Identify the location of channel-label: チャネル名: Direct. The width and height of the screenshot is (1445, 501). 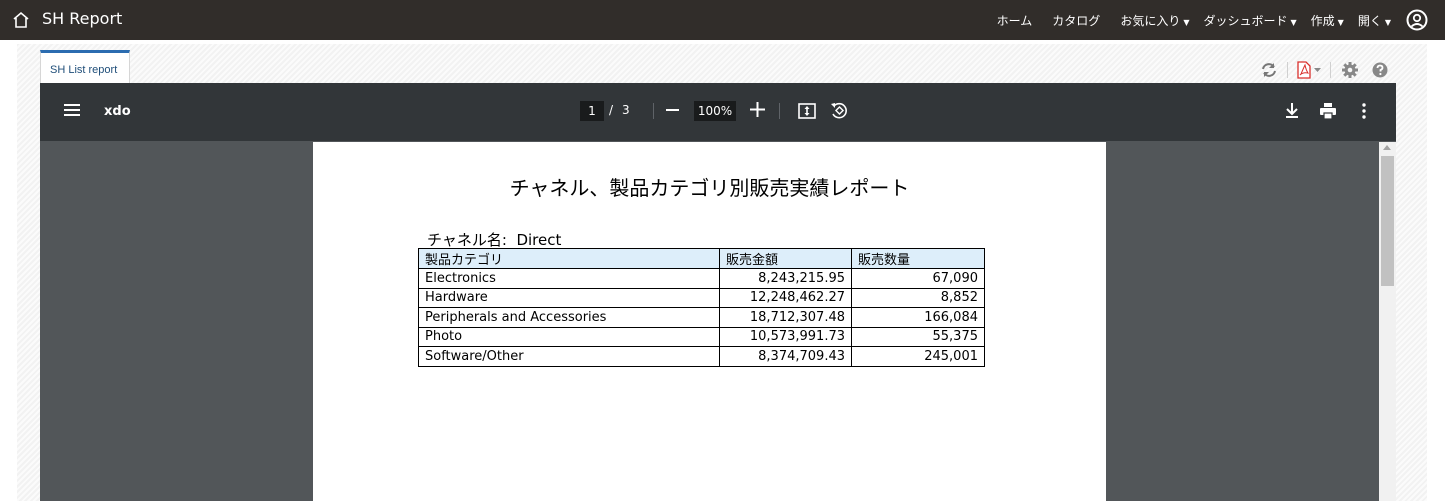
(494, 240).